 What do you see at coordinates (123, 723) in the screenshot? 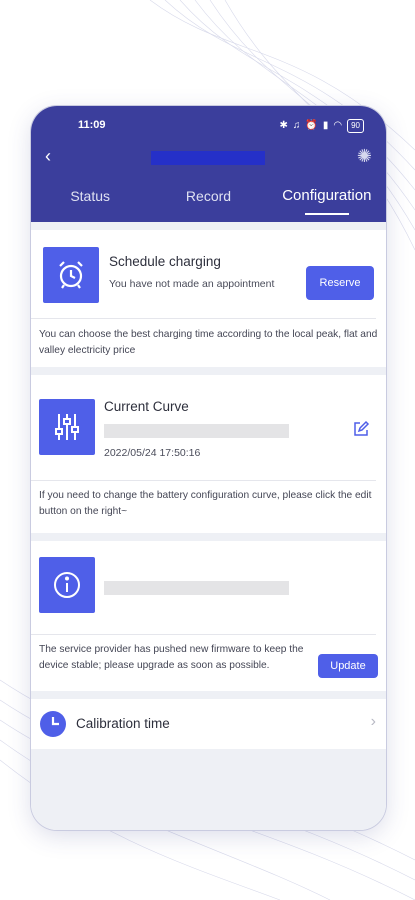
I see `calibration-label: Calibration time` at bounding box center [123, 723].